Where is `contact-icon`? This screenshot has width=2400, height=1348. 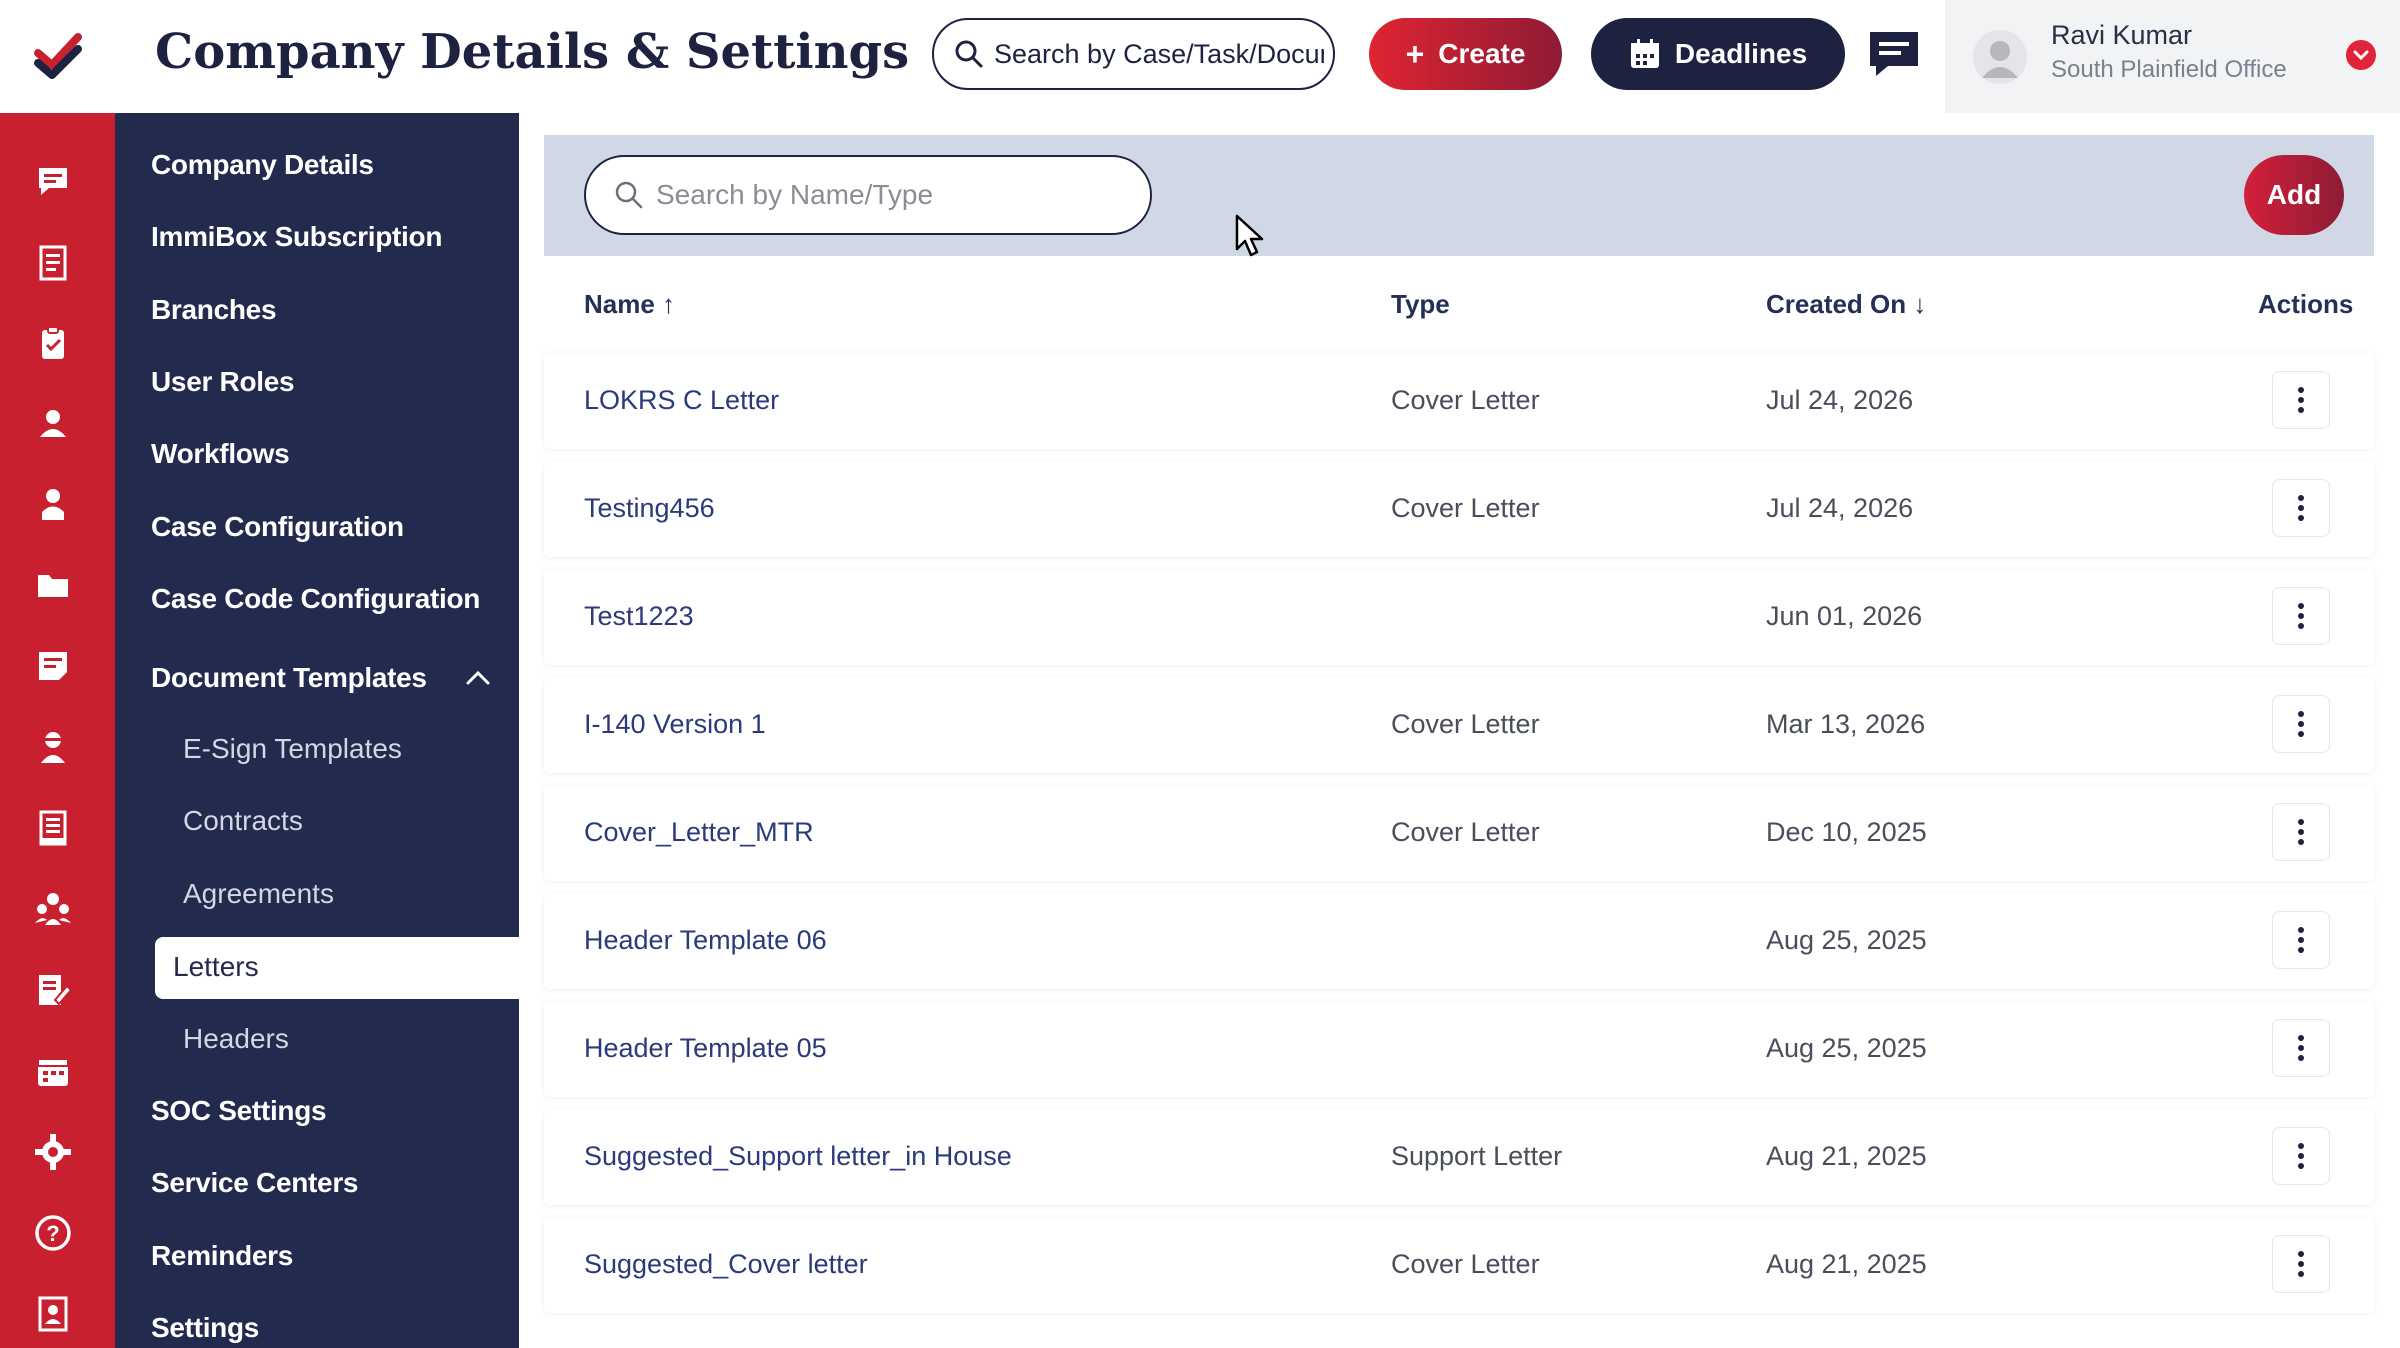
contact-icon is located at coordinates (53, 423).